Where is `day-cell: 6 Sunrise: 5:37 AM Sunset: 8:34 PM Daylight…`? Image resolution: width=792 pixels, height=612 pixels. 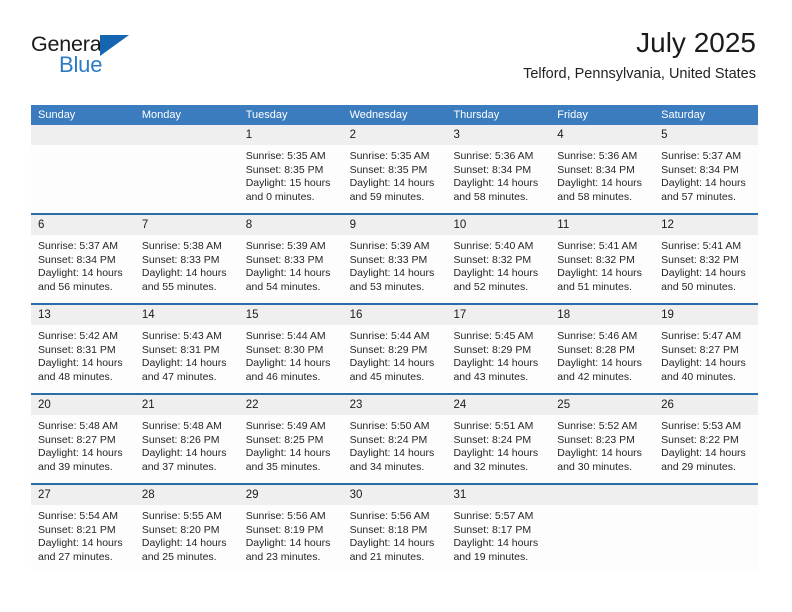 day-cell: 6 Sunrise: 5:37 AM Sunset: 8:34 PM Daylight… is located at coordinates (83, 259).